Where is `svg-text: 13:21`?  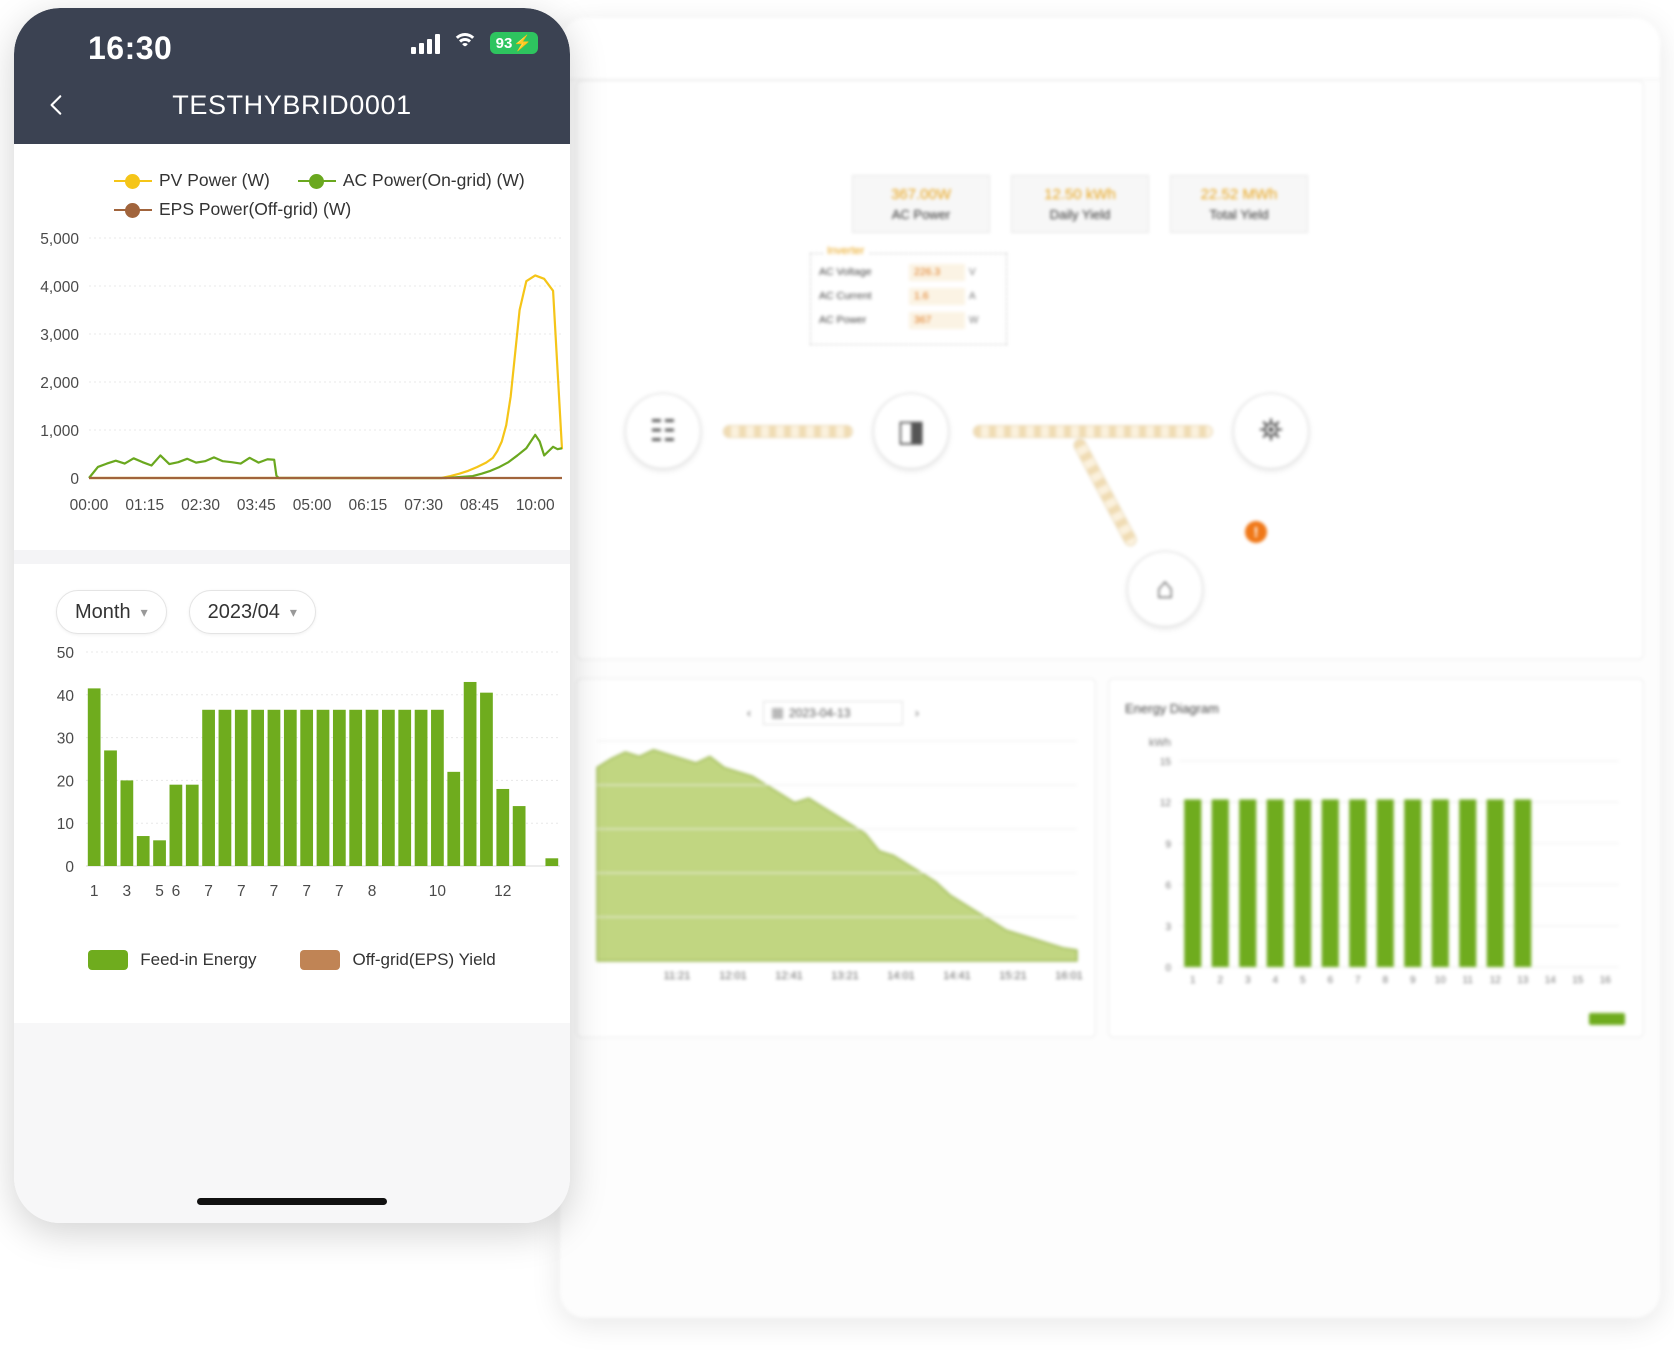 svg-text: 13:21 is located at coordinates (845, 976).